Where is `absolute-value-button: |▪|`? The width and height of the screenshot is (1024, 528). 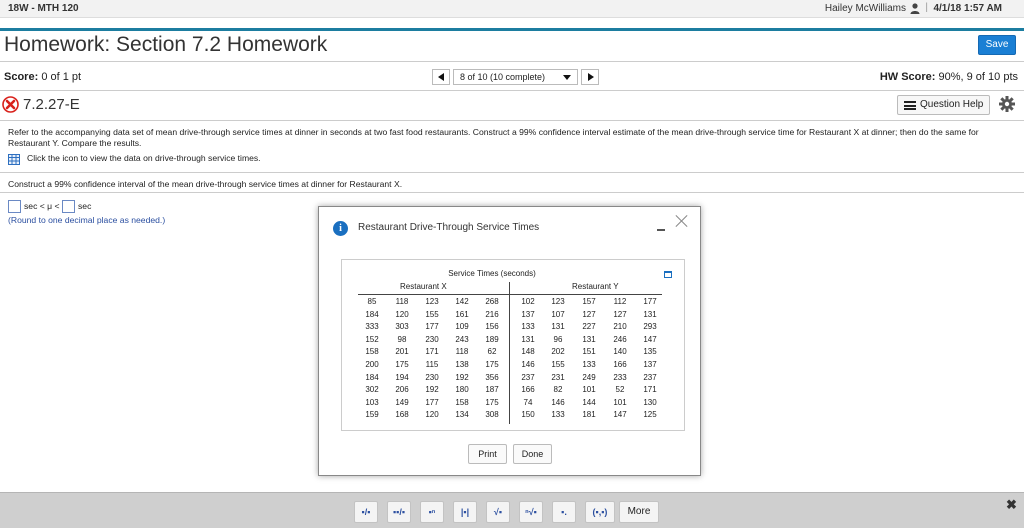 absolute-value-button: |▪| is located at coordinates (465, 512).